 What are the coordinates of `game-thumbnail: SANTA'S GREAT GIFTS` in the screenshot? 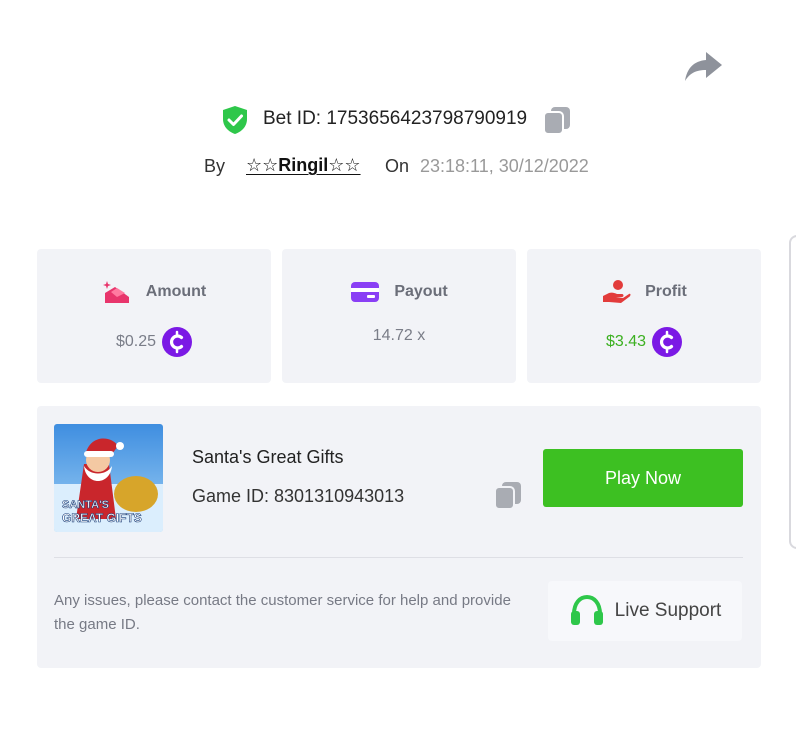 It's located at (108, 478).